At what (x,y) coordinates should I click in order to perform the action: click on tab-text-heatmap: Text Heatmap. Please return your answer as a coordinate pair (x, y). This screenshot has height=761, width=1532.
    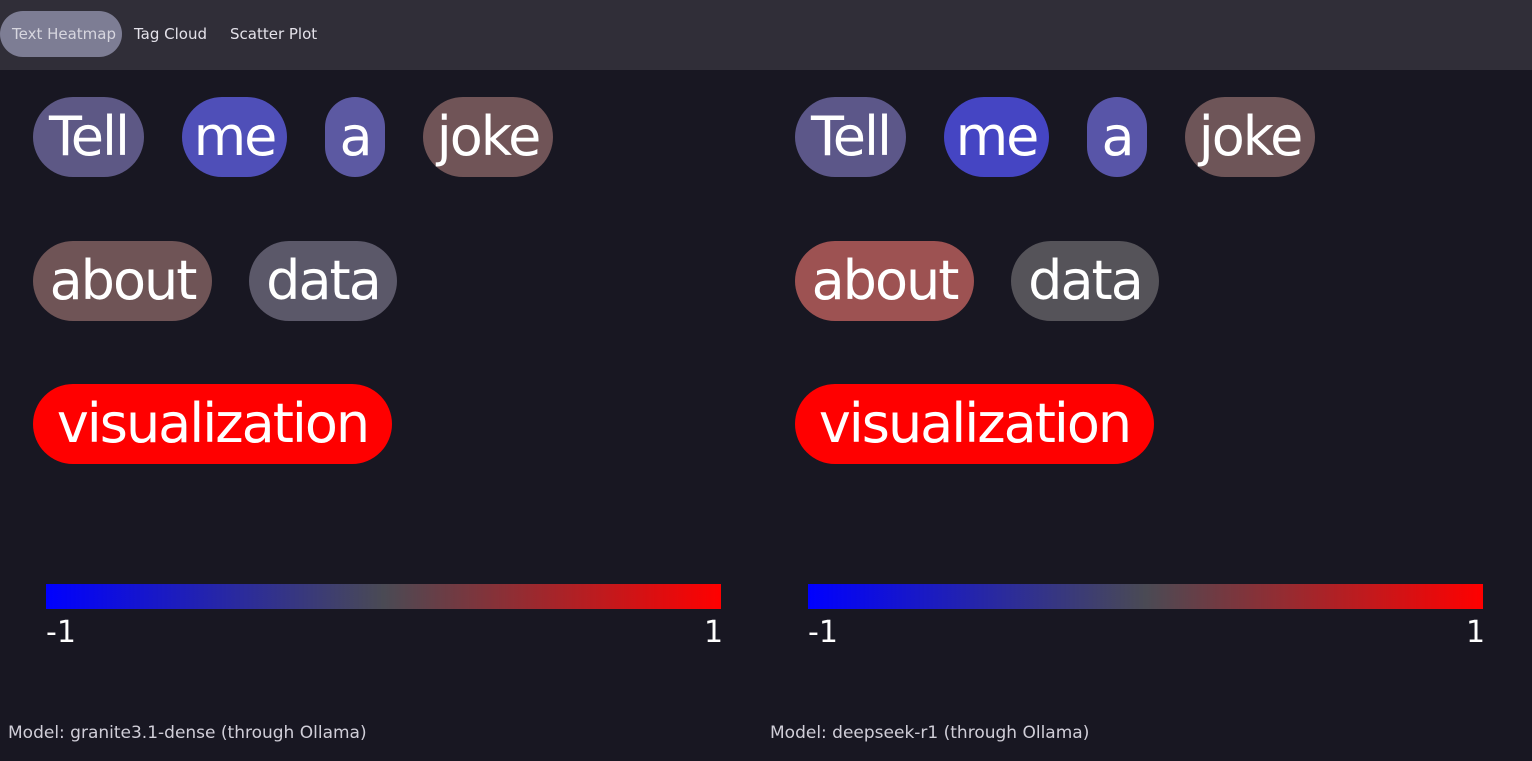
    Looking at the image, I should click on (61, 34).